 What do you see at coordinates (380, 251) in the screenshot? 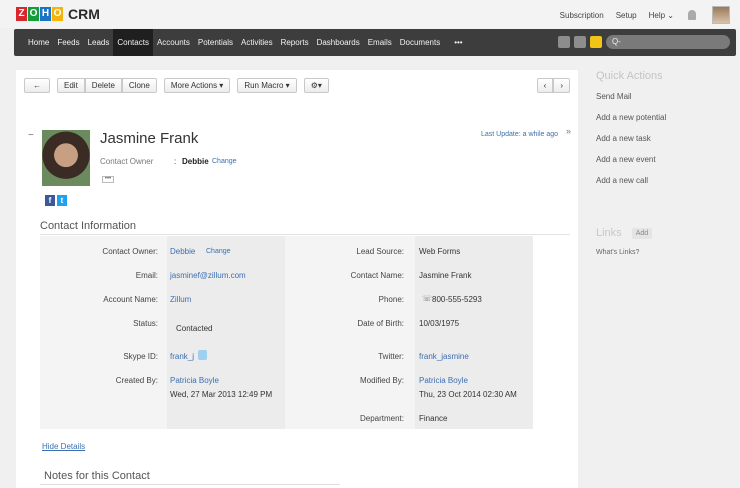
I see `field-label: Lead Source:` at bounding box center [380, 251].